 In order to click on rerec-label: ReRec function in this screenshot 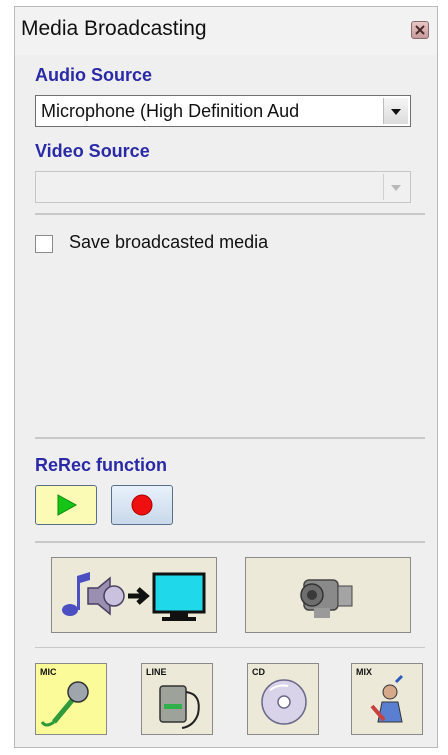, I will do `click(101, 465)`.